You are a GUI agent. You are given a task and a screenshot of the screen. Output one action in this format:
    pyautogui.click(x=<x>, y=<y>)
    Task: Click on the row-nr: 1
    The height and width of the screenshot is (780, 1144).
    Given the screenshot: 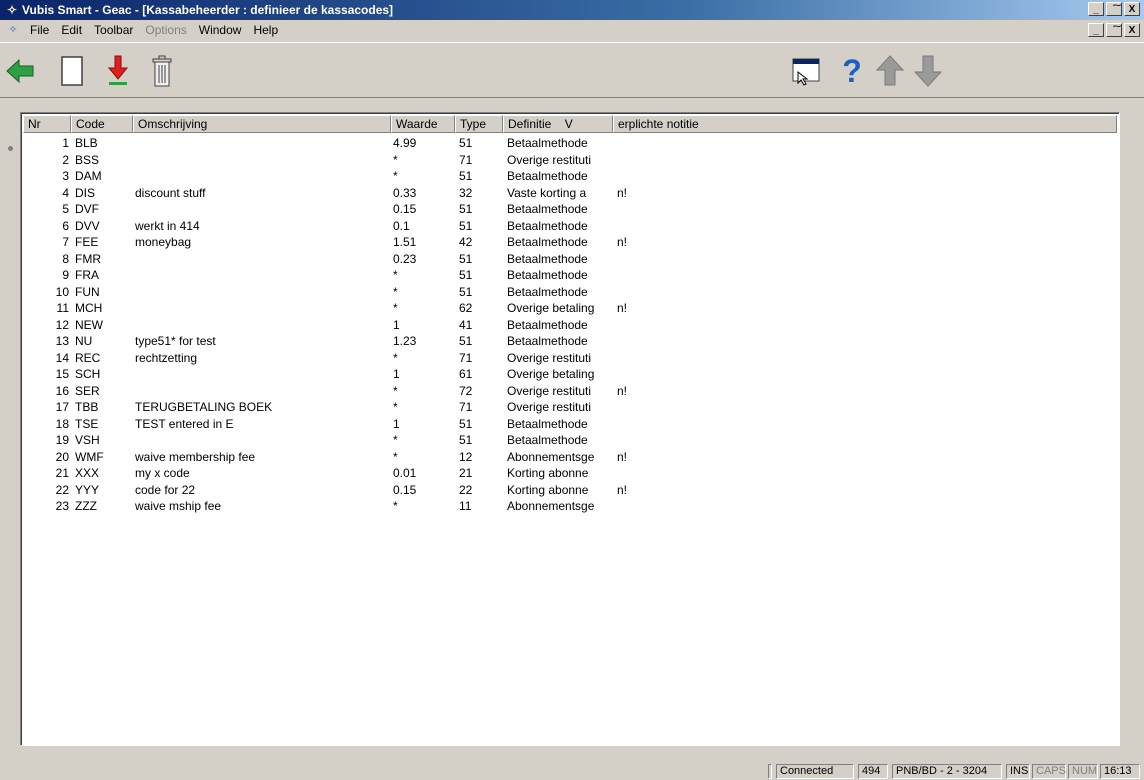 What is the action you would take?
    pyautogui.click(x=65, y=143)
    